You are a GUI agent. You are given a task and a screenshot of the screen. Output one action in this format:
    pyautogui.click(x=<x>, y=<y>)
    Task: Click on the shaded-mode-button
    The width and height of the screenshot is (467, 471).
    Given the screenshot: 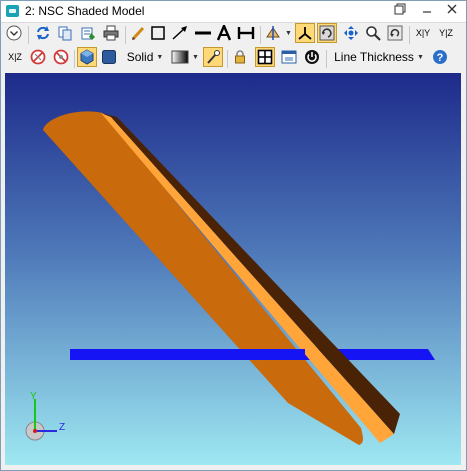 What is the action you would take?
    pyautogui.click(x=87, y=57)
    